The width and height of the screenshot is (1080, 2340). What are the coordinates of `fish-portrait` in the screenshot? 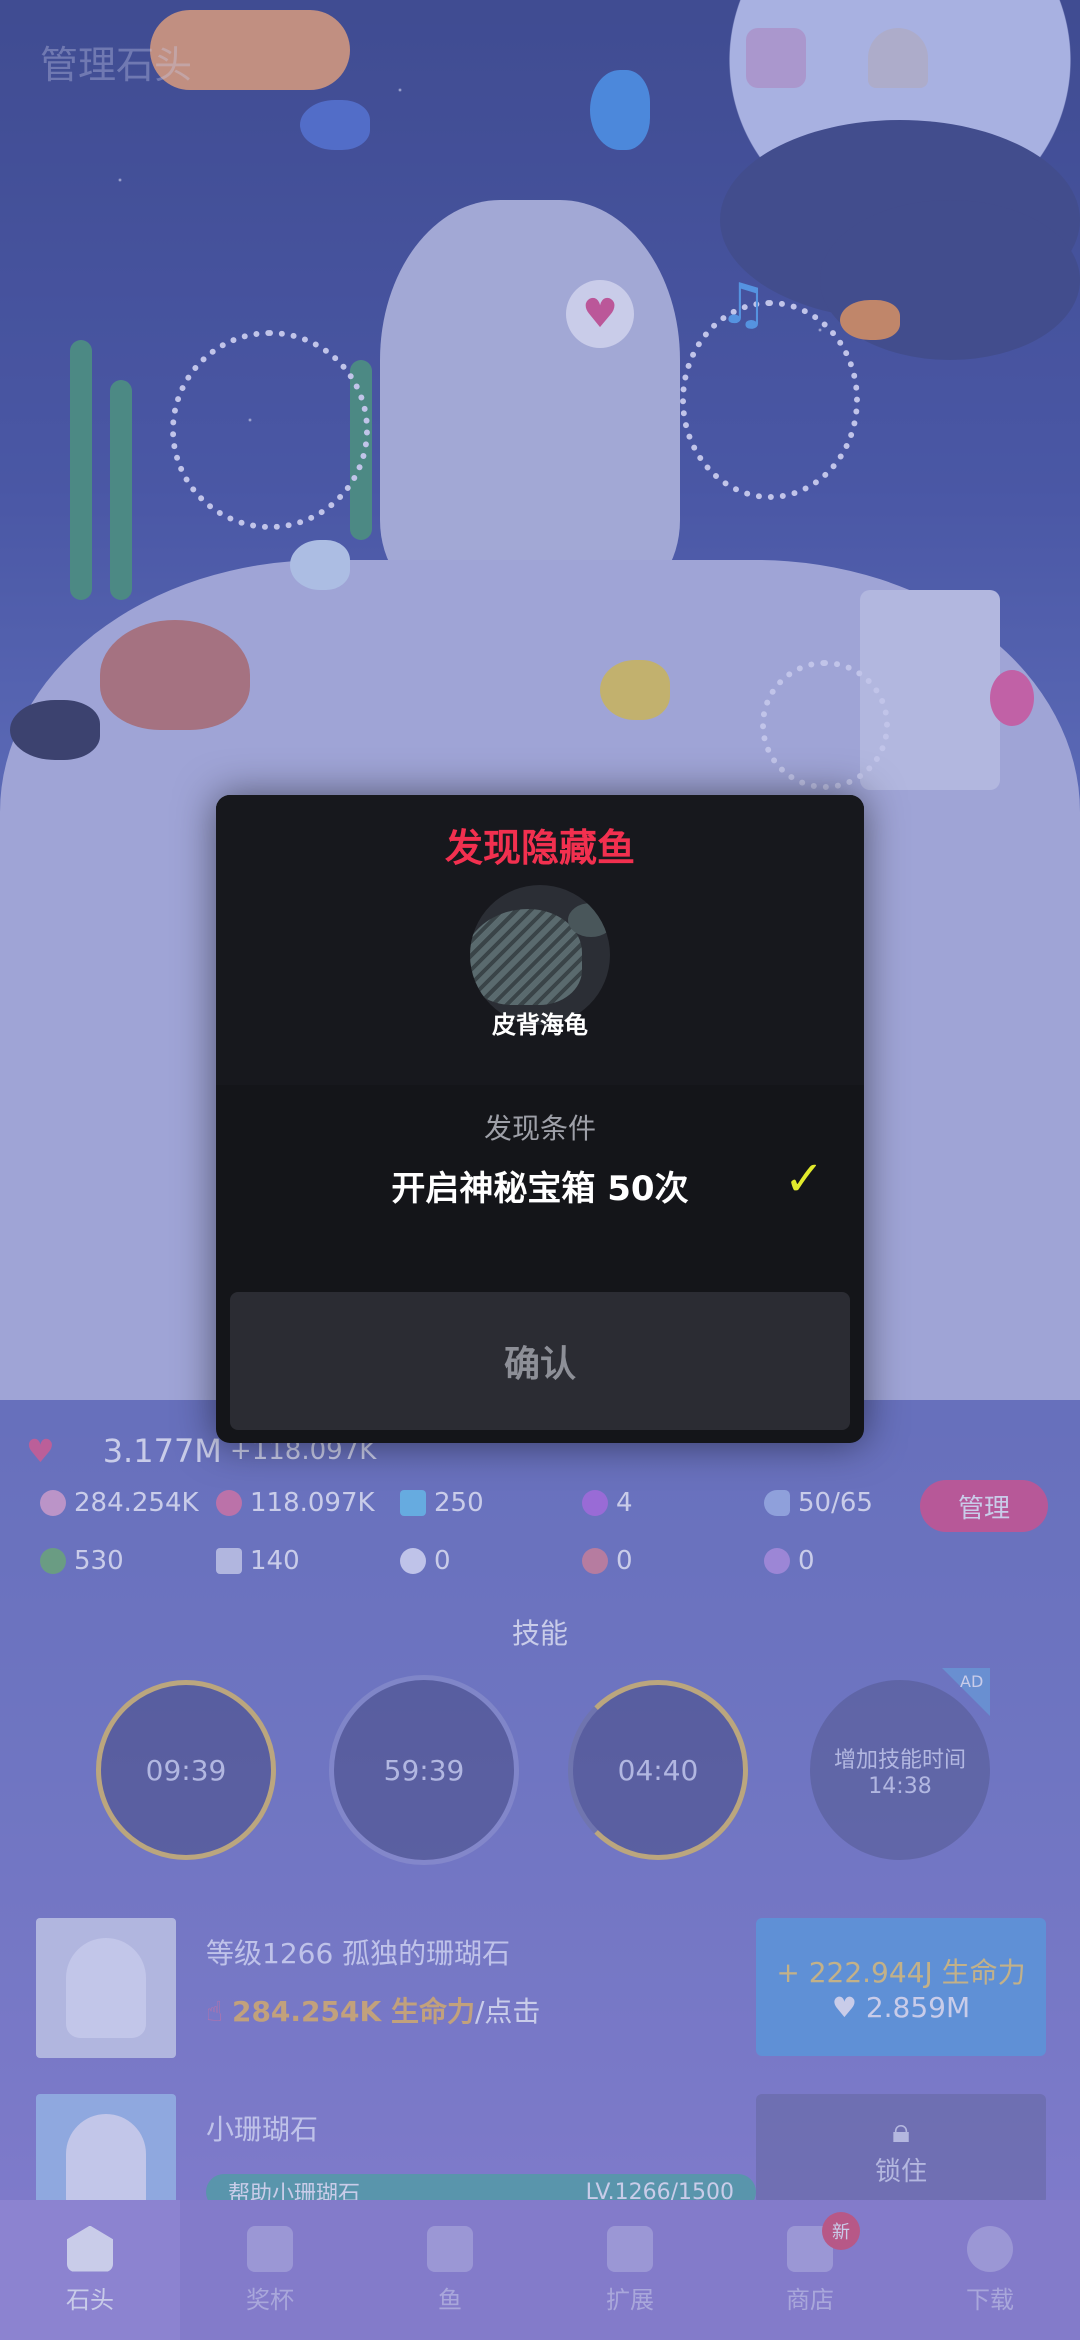 It's located at (540, 955).